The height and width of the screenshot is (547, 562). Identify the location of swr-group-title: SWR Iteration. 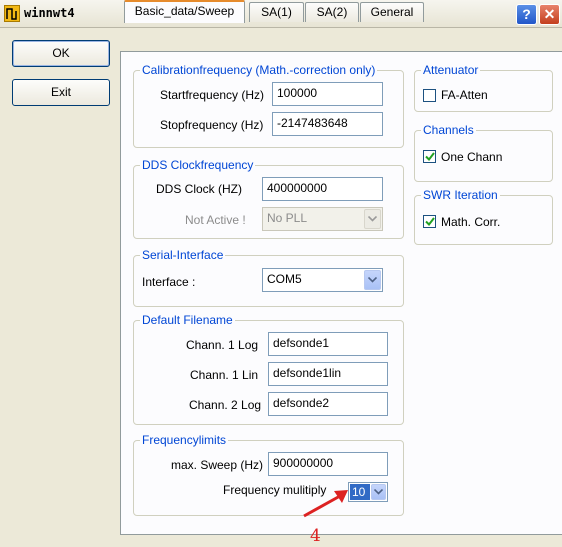
(460, 195).